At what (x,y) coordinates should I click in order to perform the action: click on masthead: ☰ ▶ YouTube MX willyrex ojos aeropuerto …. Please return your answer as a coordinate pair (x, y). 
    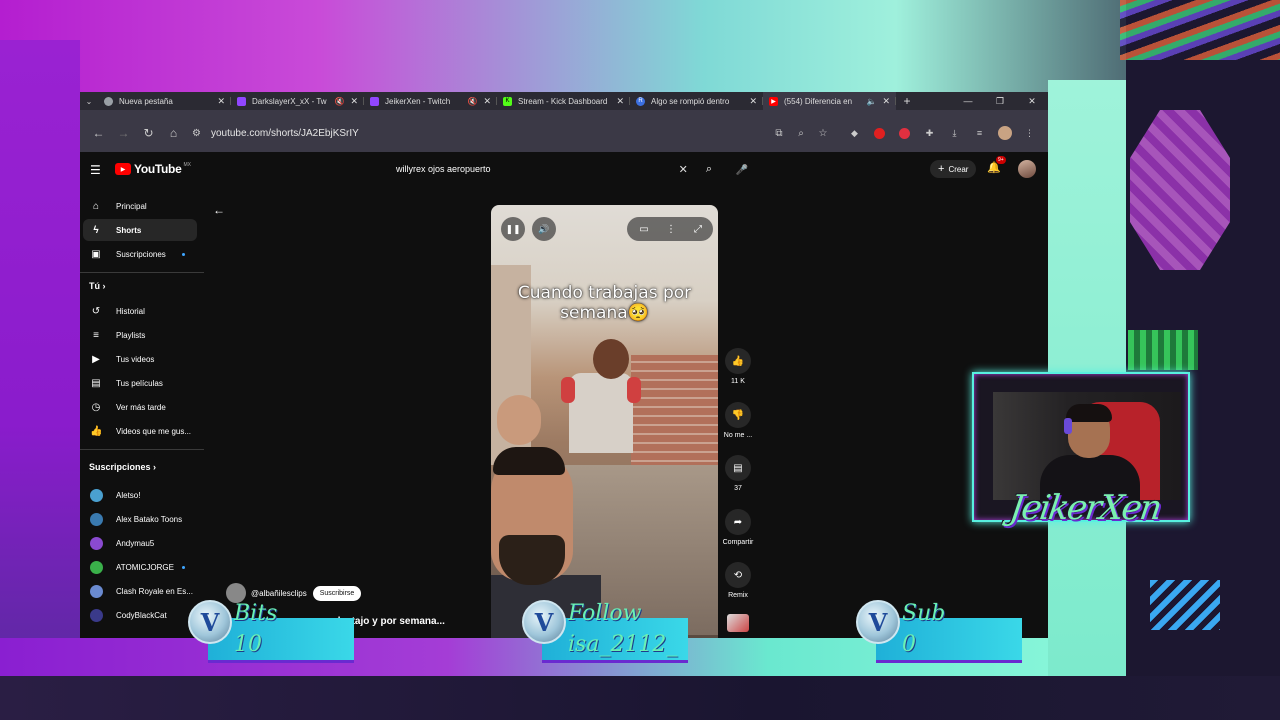
    Looking at the image, I should click on (564, 169).